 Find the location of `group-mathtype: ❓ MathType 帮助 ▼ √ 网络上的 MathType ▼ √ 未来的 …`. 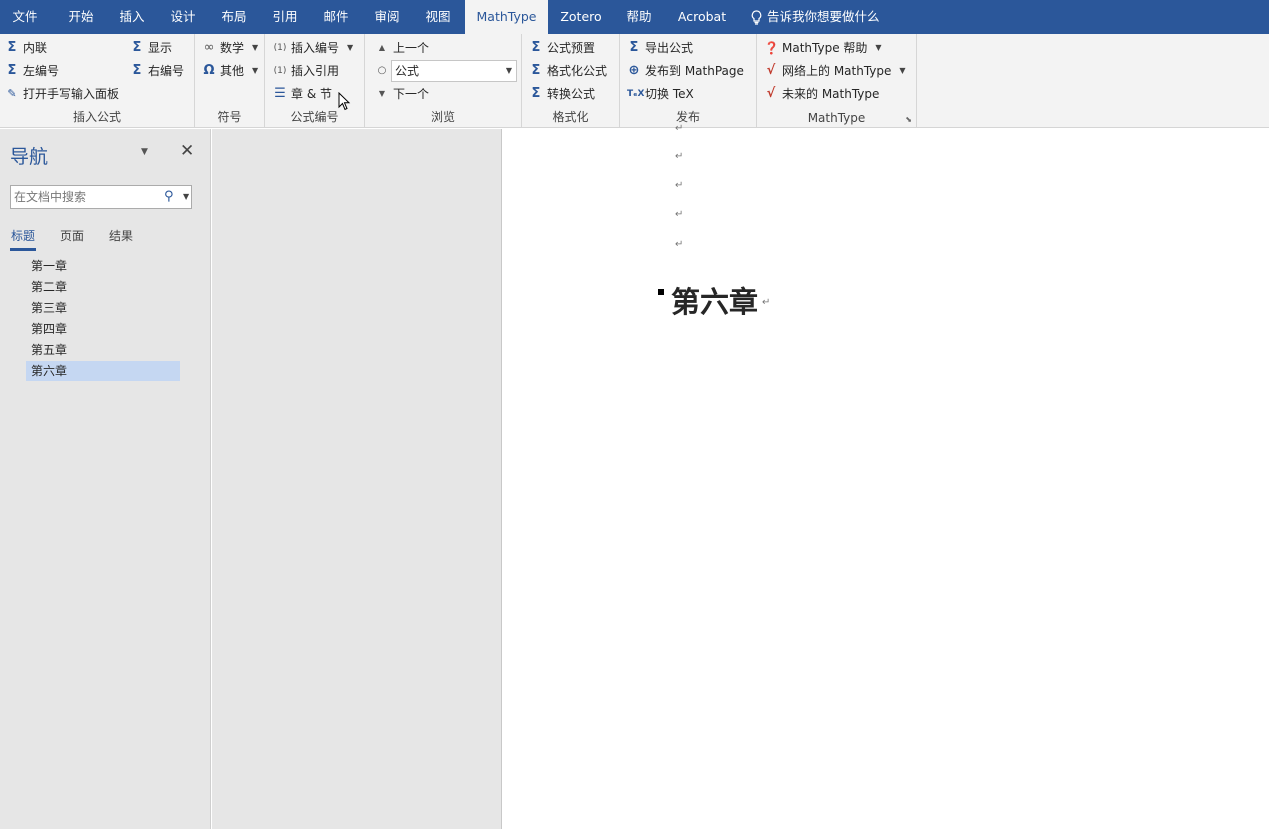

group-mathtype: ❓ MathType 帮助 ▼ √ 网络上的 MathType ▼ √ 未来的 … is located at coordinates (837, 80).